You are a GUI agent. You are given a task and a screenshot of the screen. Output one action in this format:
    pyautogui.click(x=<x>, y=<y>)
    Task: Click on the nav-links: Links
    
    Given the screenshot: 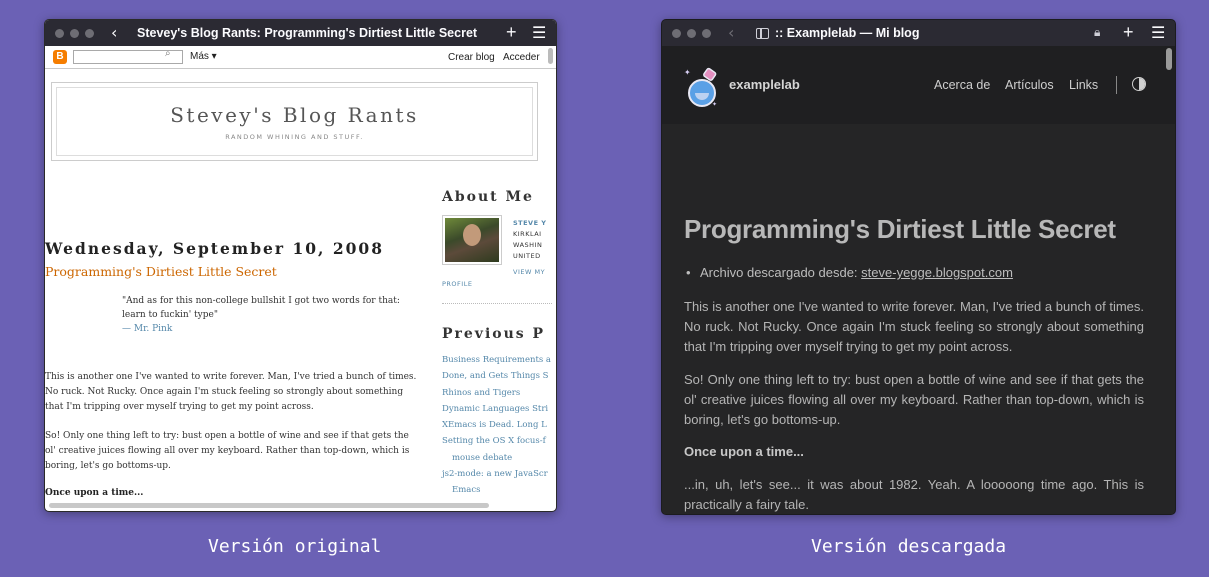 What is the action you would take?
    pyautogui.click(x=1083, y=85)
    